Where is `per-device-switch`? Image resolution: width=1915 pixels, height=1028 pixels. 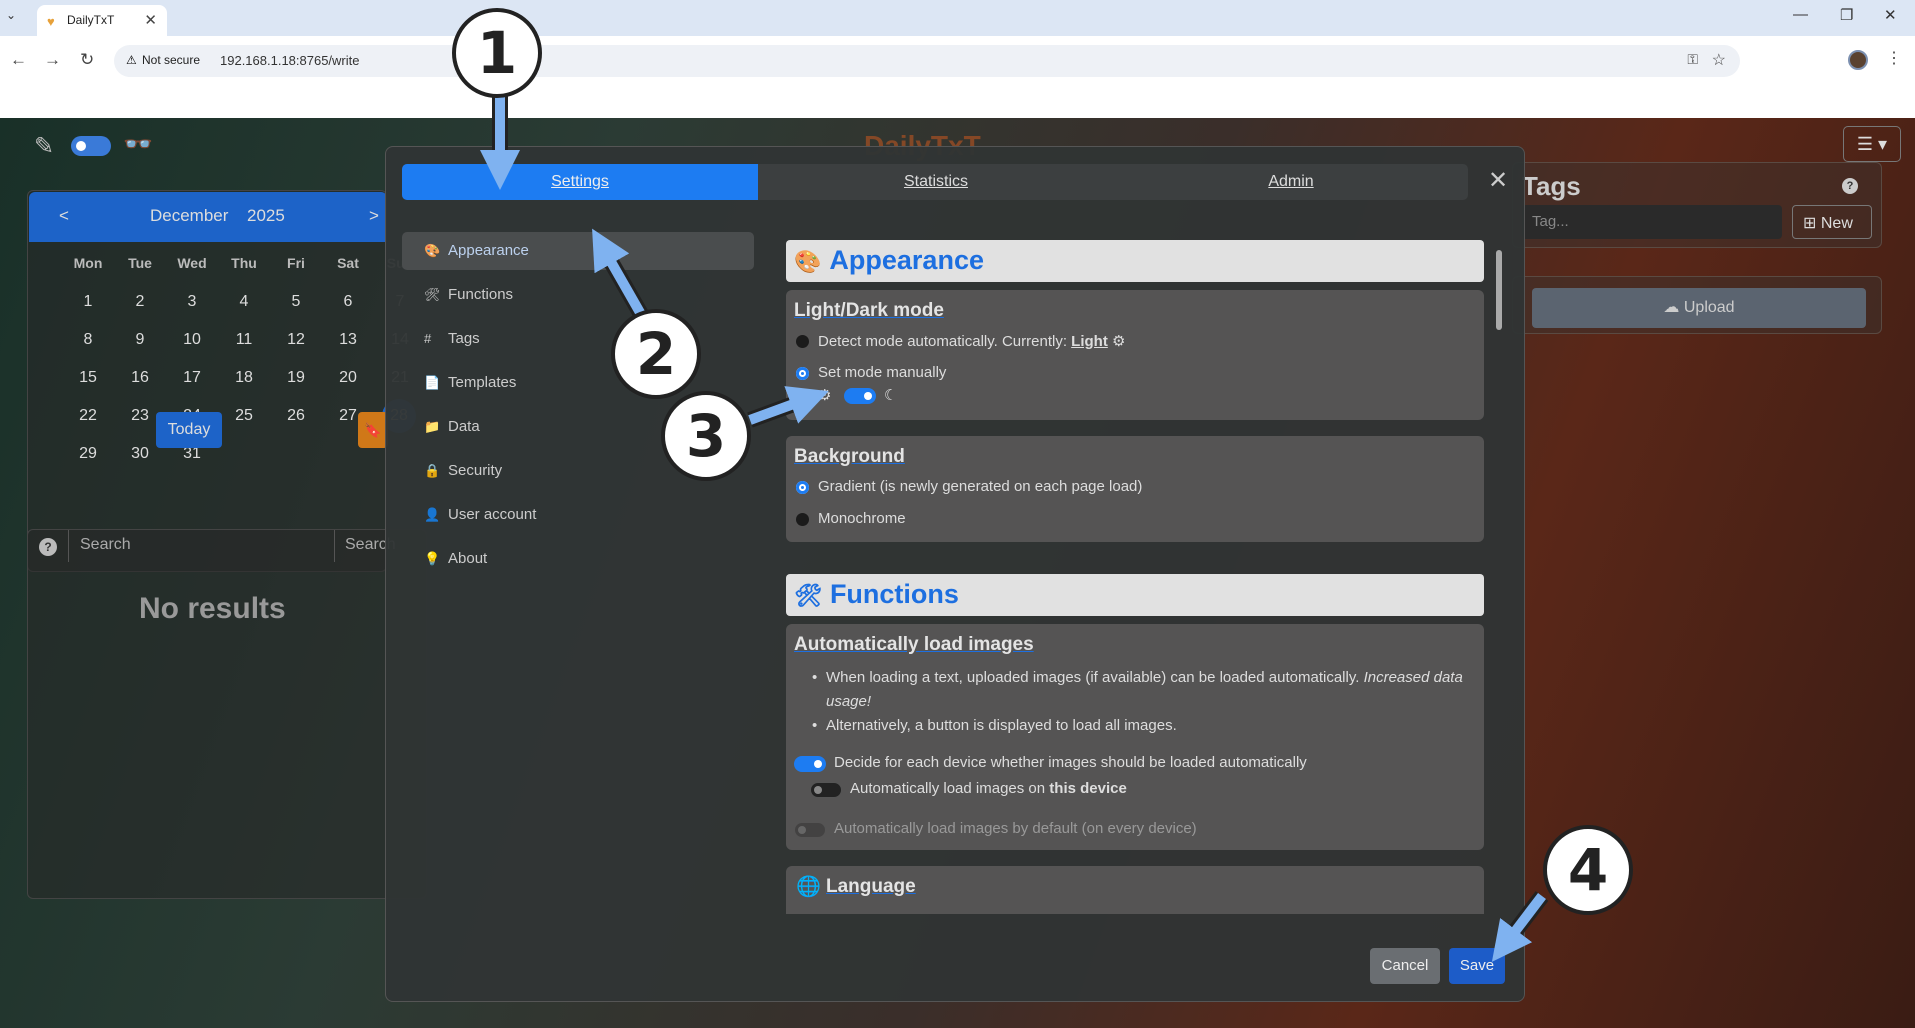 per-device-switch is located at coordinates (810, 764).